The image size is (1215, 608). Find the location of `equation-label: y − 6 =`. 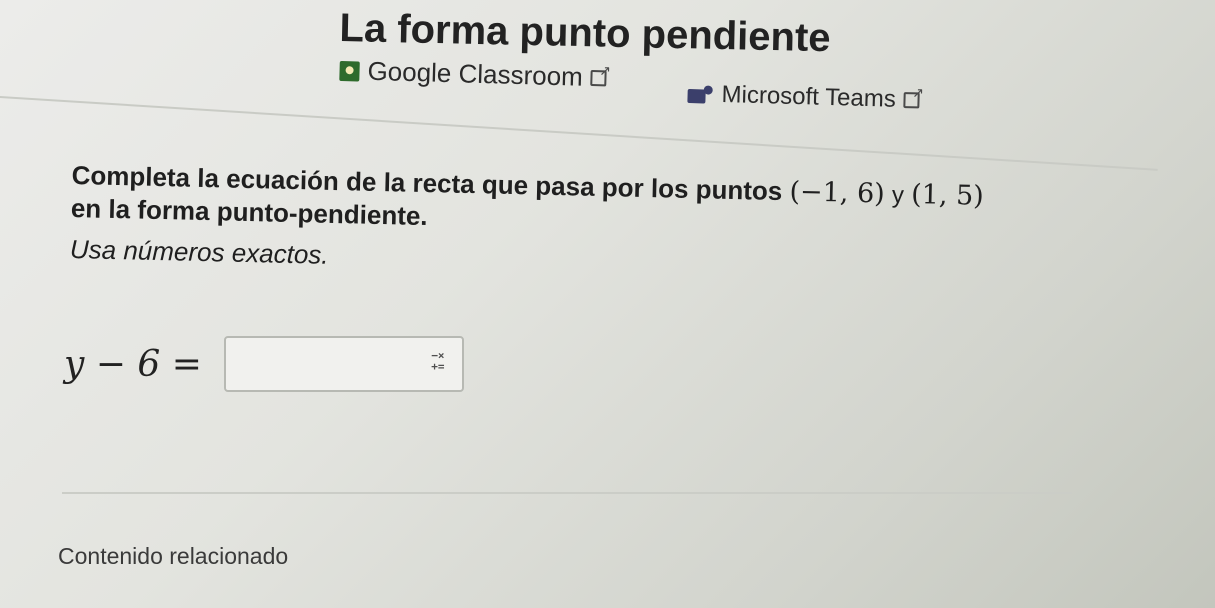

equation-label: y − 6 = is located at coordinates (133, 364).